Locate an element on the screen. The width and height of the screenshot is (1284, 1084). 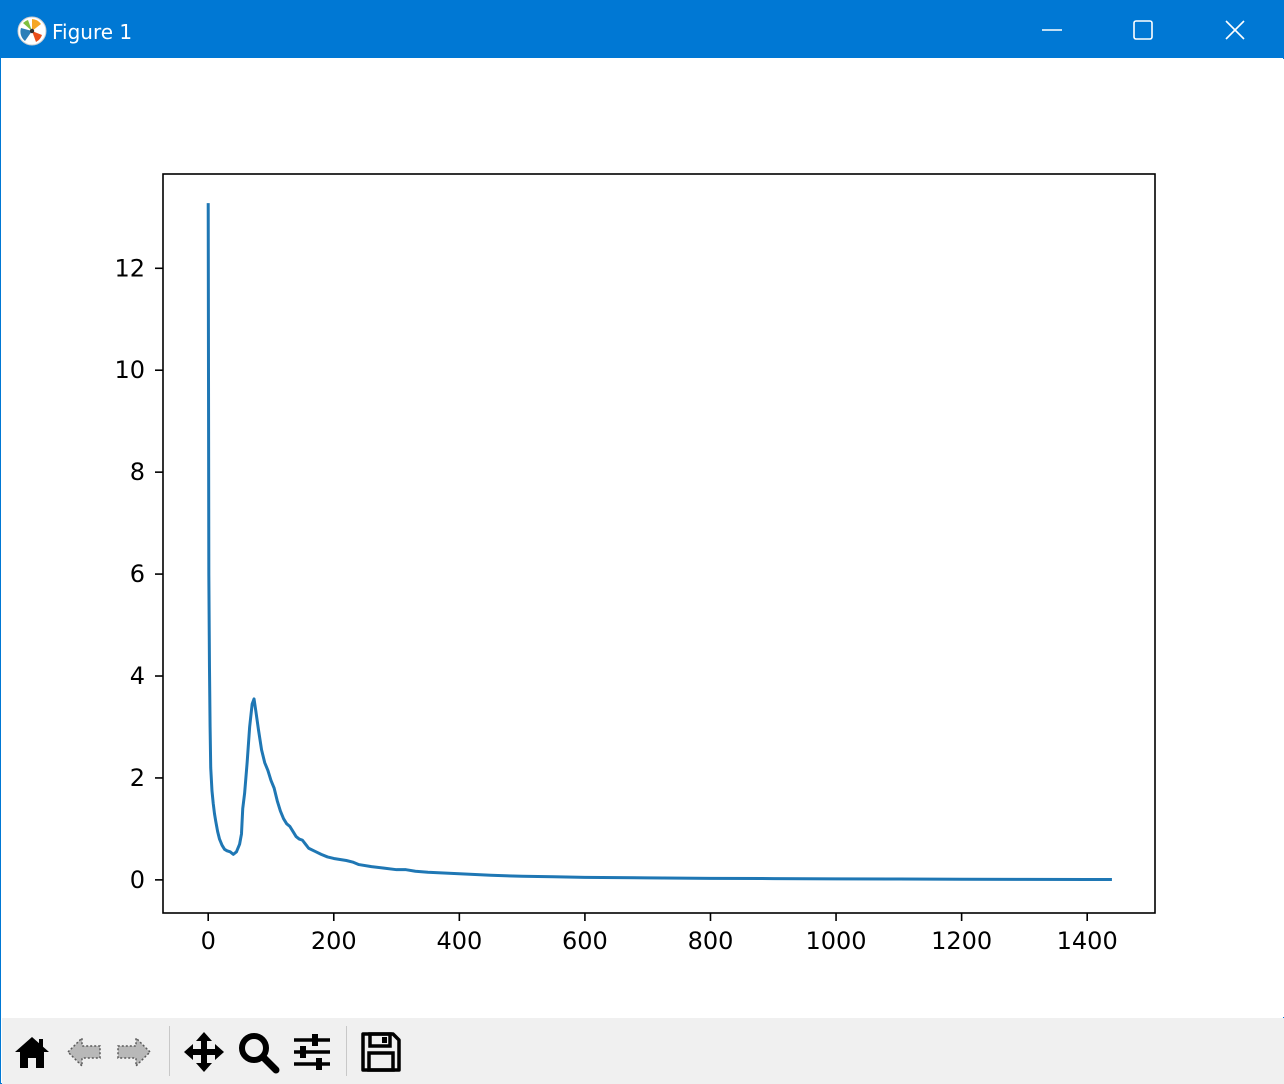
sliders-icon is located at coordinates (312, 1052).